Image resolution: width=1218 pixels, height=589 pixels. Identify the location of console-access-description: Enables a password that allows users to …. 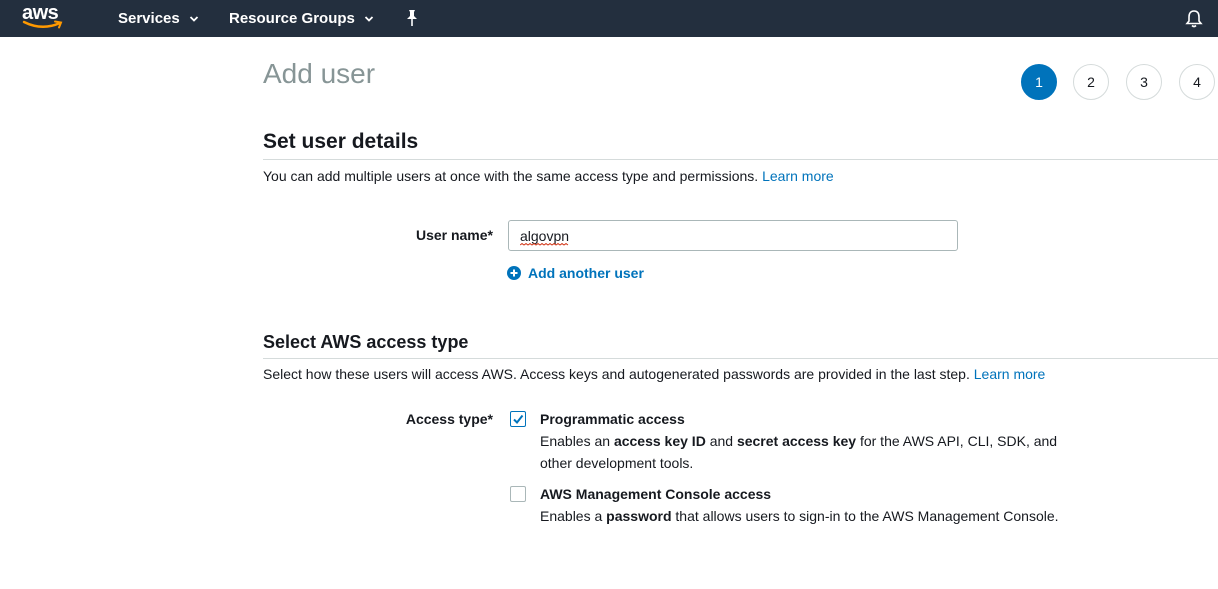
(799, 516).